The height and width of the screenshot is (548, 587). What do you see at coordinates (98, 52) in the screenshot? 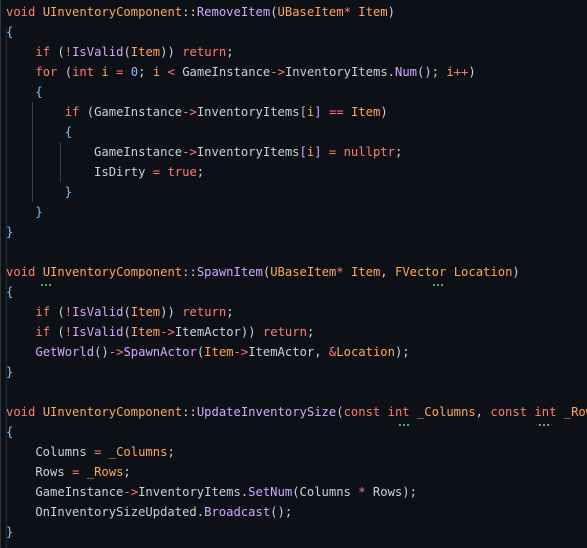
I see `code-token-fn: IsValid` at bounding box center [98, 52].